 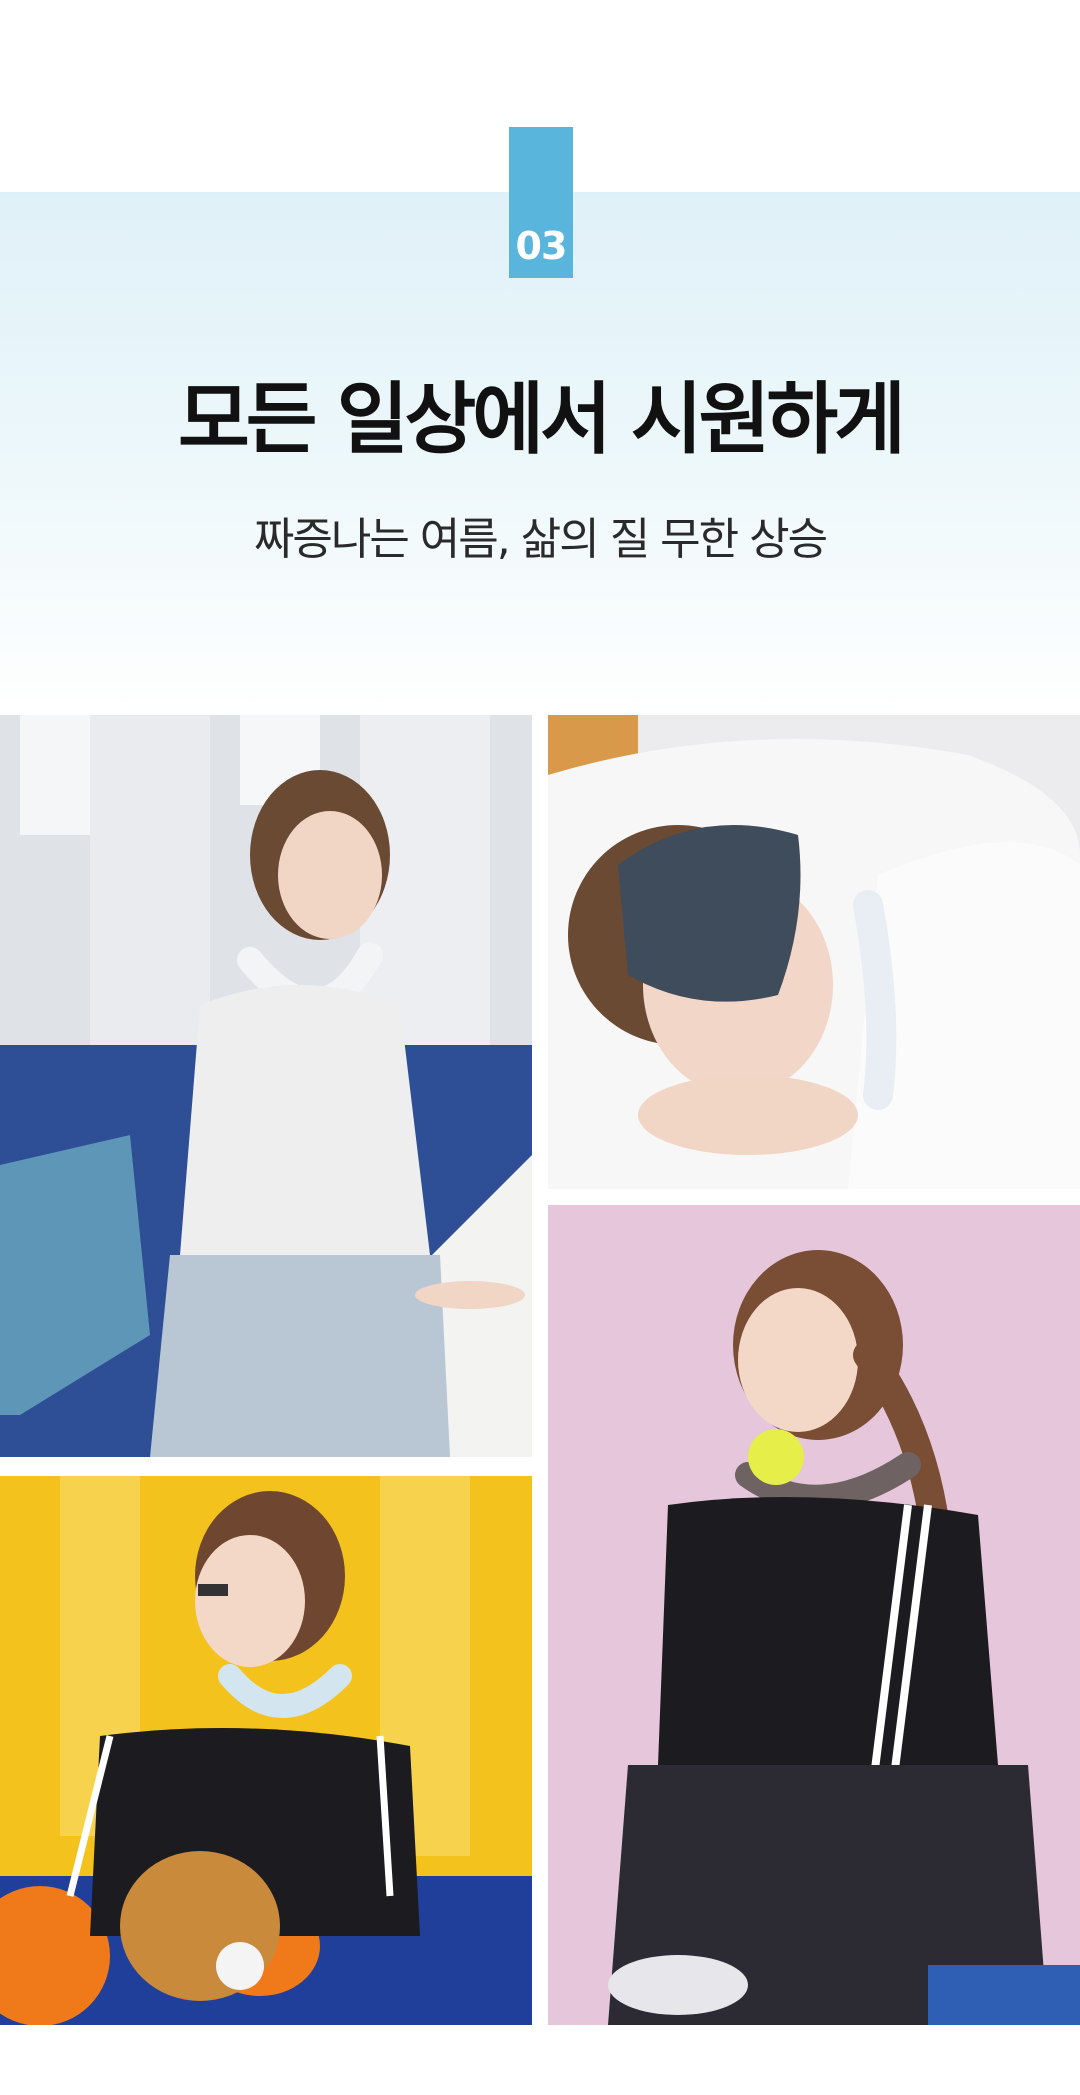 I want to click on photo-sleeping, so click(x=814, y=952).